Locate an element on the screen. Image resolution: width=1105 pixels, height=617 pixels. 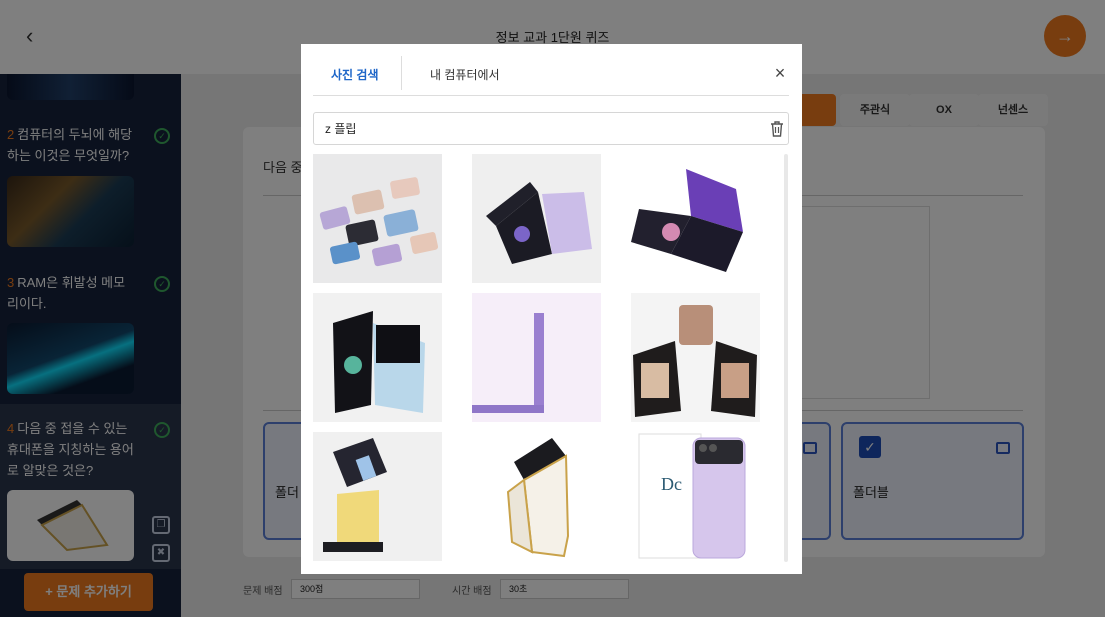
search-input is located at coordinates (534, 128).